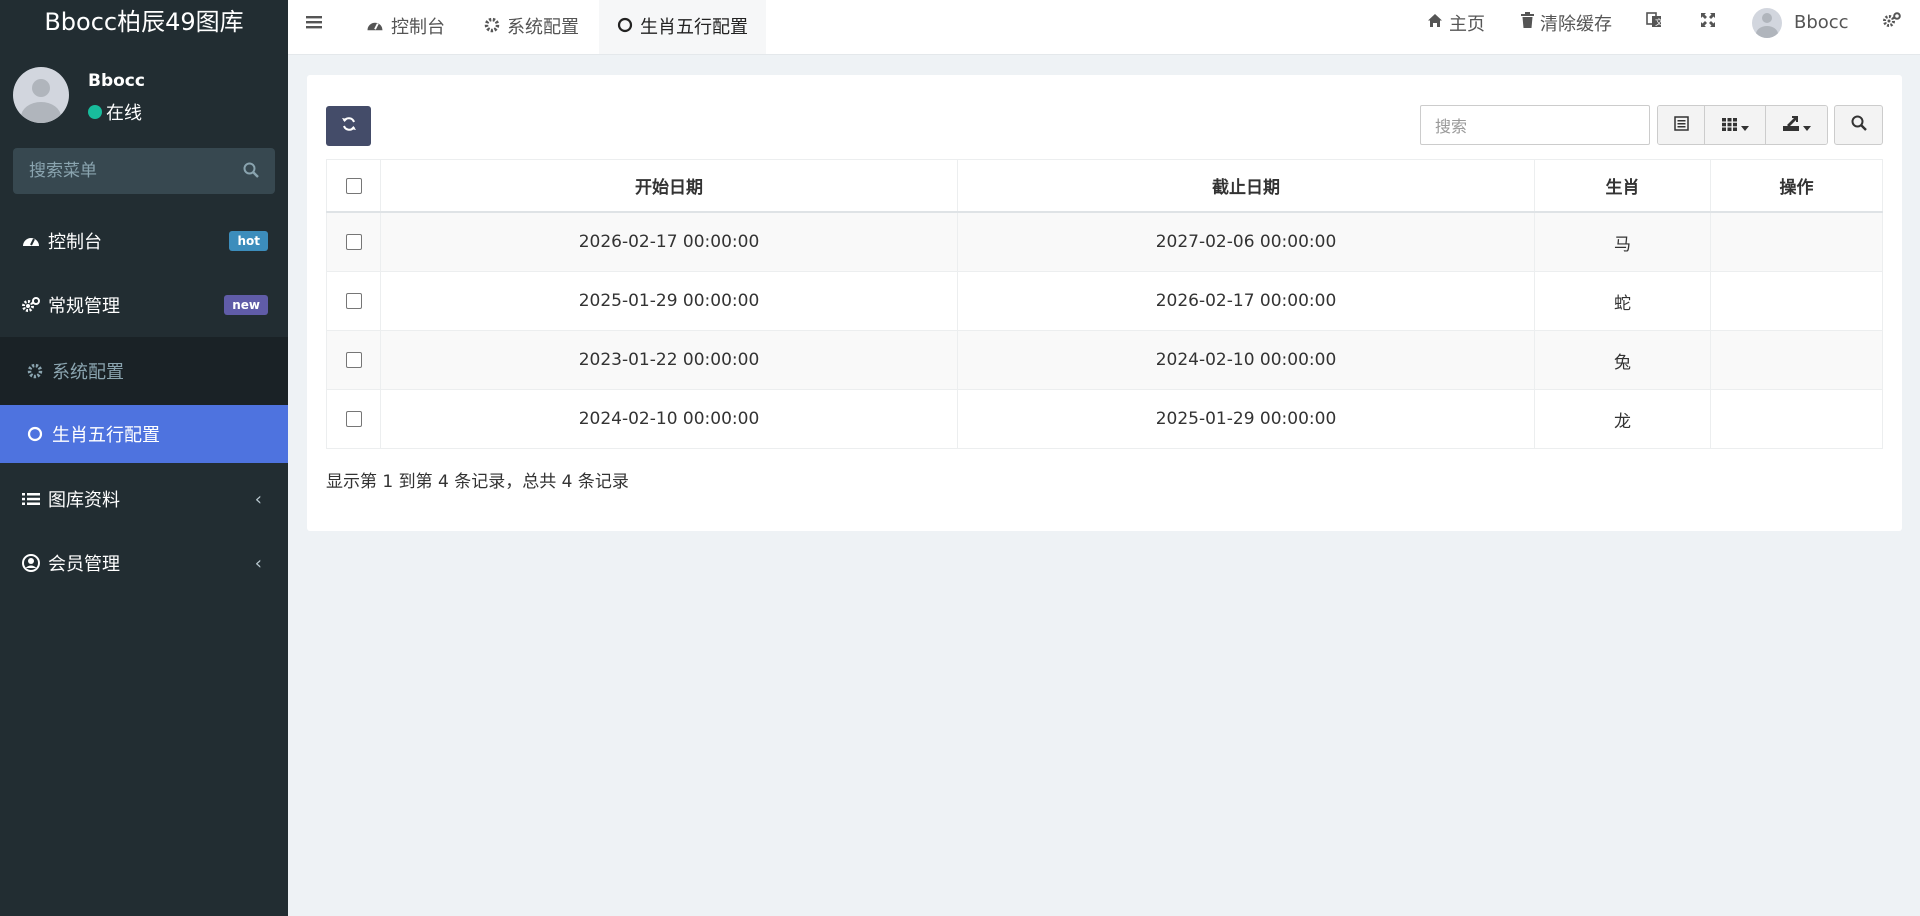  Describe the element at coordinates (405, 27) in the screenshot. I see `tab-dashboard: 控制台` at that location.